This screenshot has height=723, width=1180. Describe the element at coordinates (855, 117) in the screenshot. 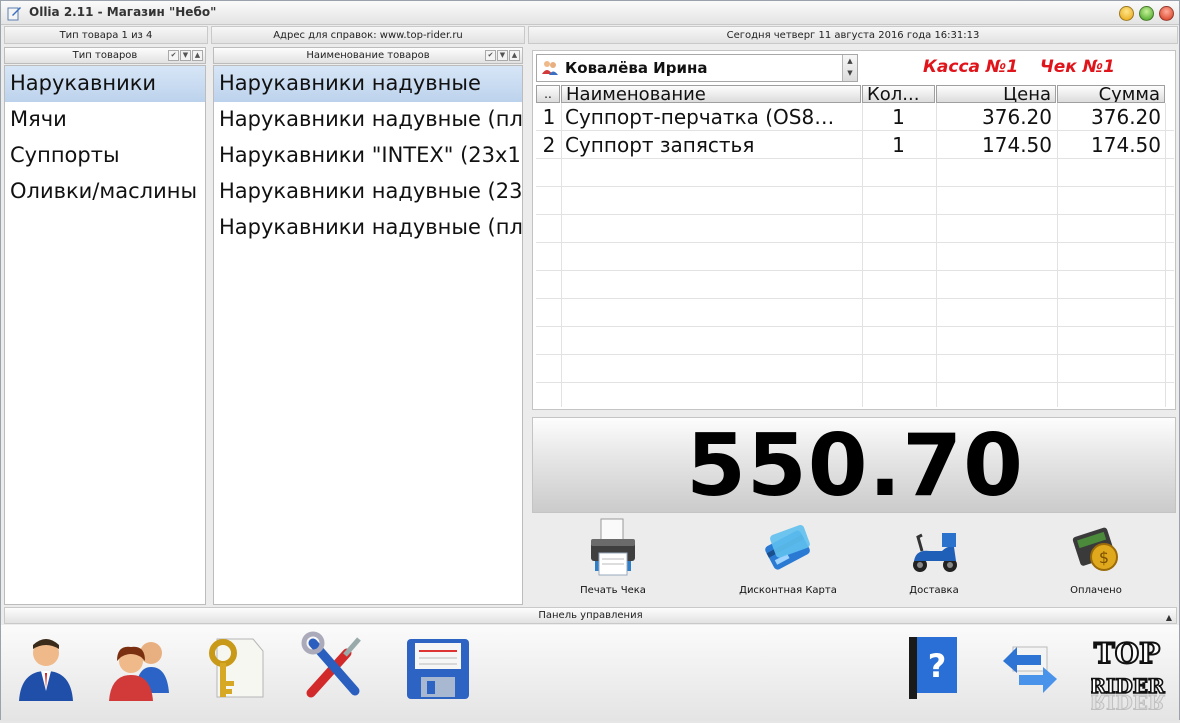

I see `table-row: 1 Суппорт-перчатка (OS8… 1 376.20 376.20` at that location.